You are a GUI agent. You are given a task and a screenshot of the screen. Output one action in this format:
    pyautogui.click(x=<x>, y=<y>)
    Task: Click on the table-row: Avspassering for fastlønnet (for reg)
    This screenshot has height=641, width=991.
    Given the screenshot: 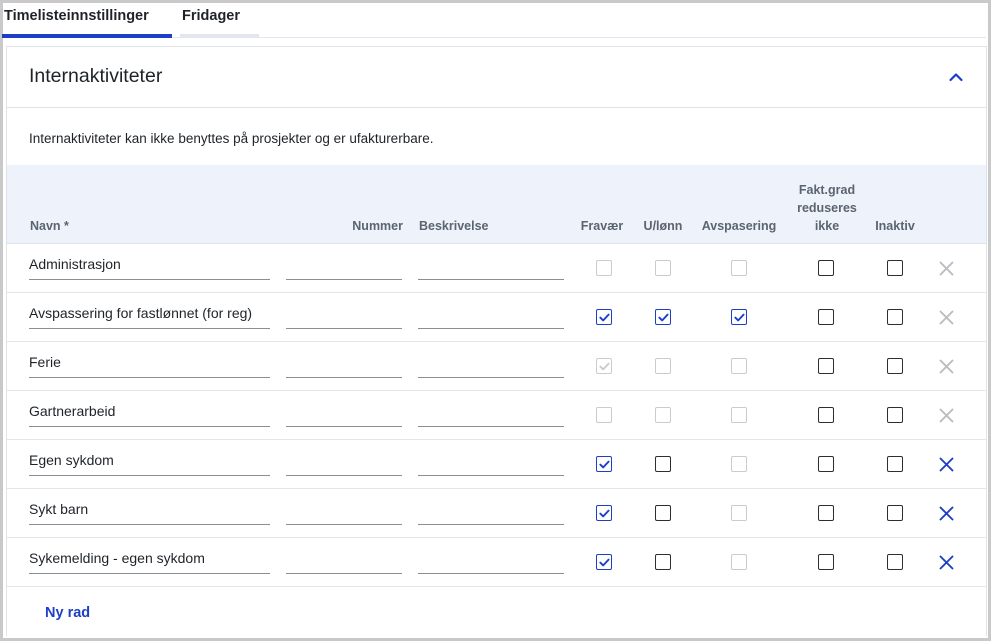 What is the action you would take?
    pyautogui.click(x=496, y=317)
    